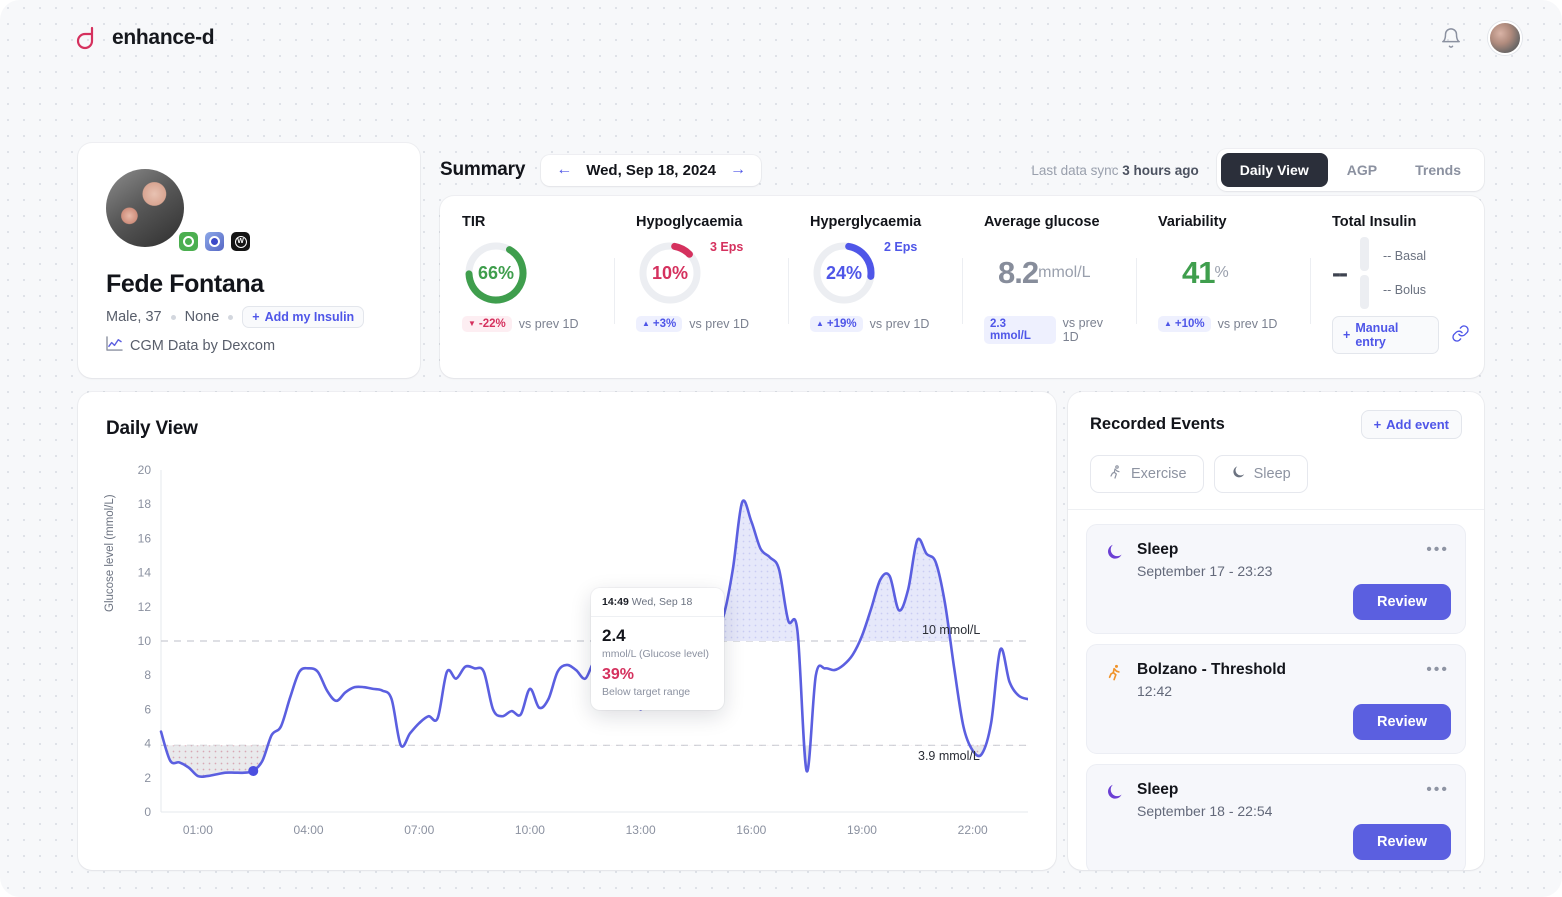 The image size is (1562, 897). What do you see at coordinates (841, 324) in the screenshot?
I see `hyper-delta: +19%` at bounding box center [841, 324].